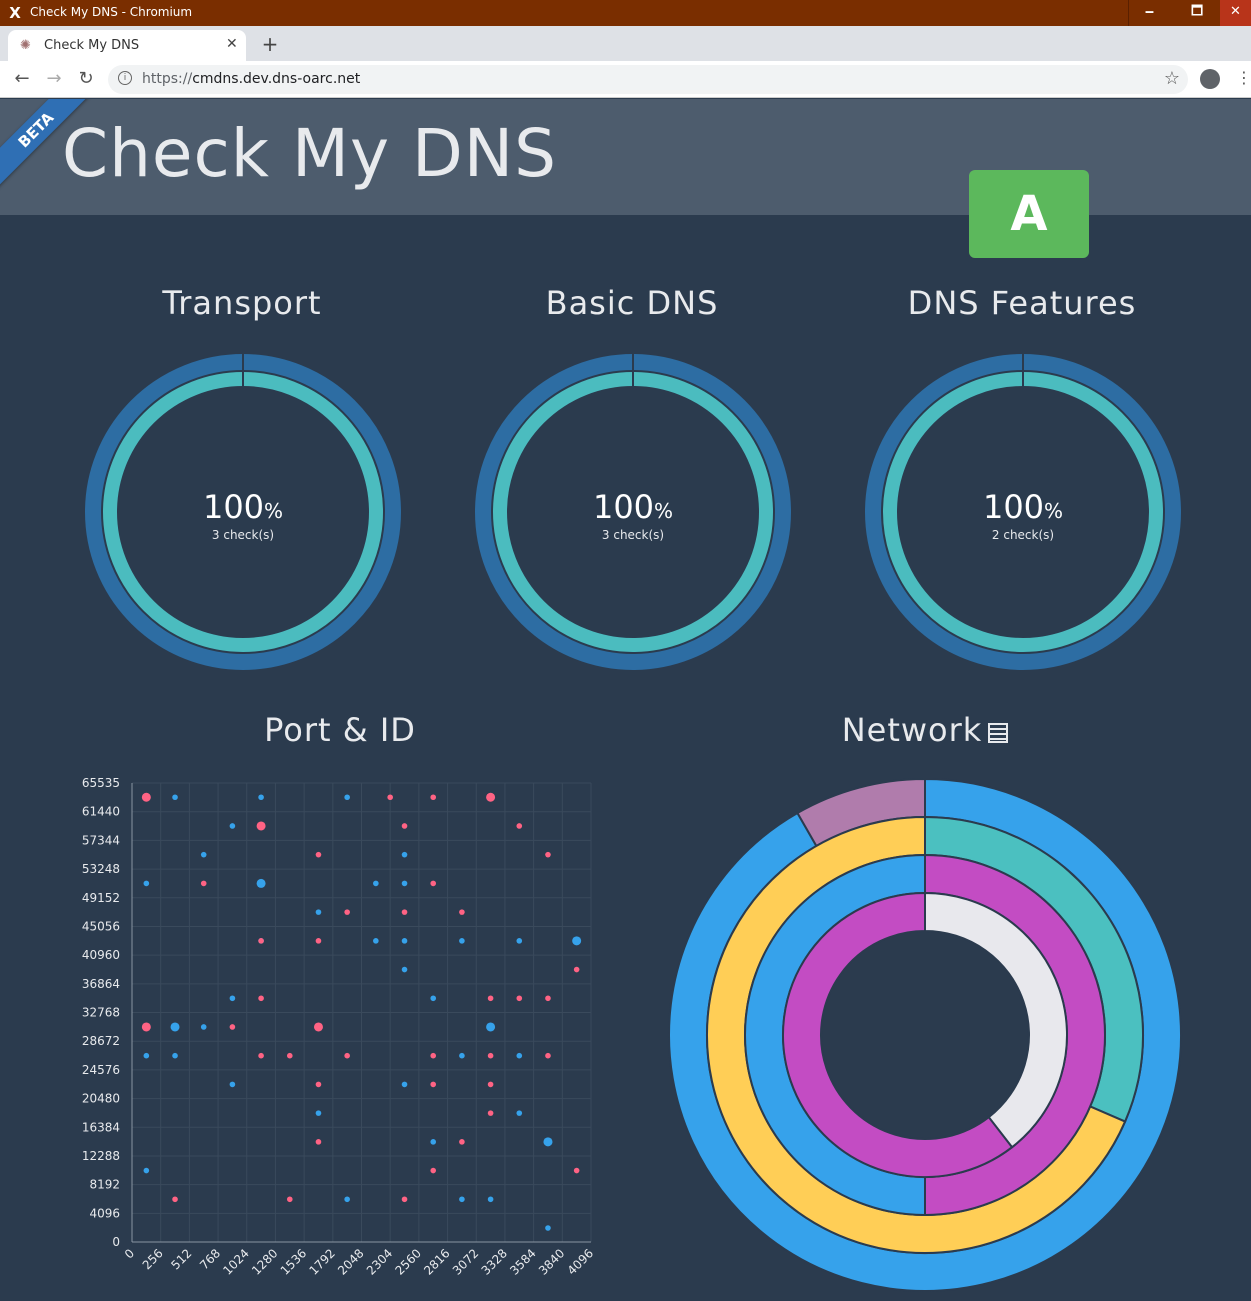 This screenshot has height=1301, width=1251. I want to click on back-icon: ←, so click(22, 79).